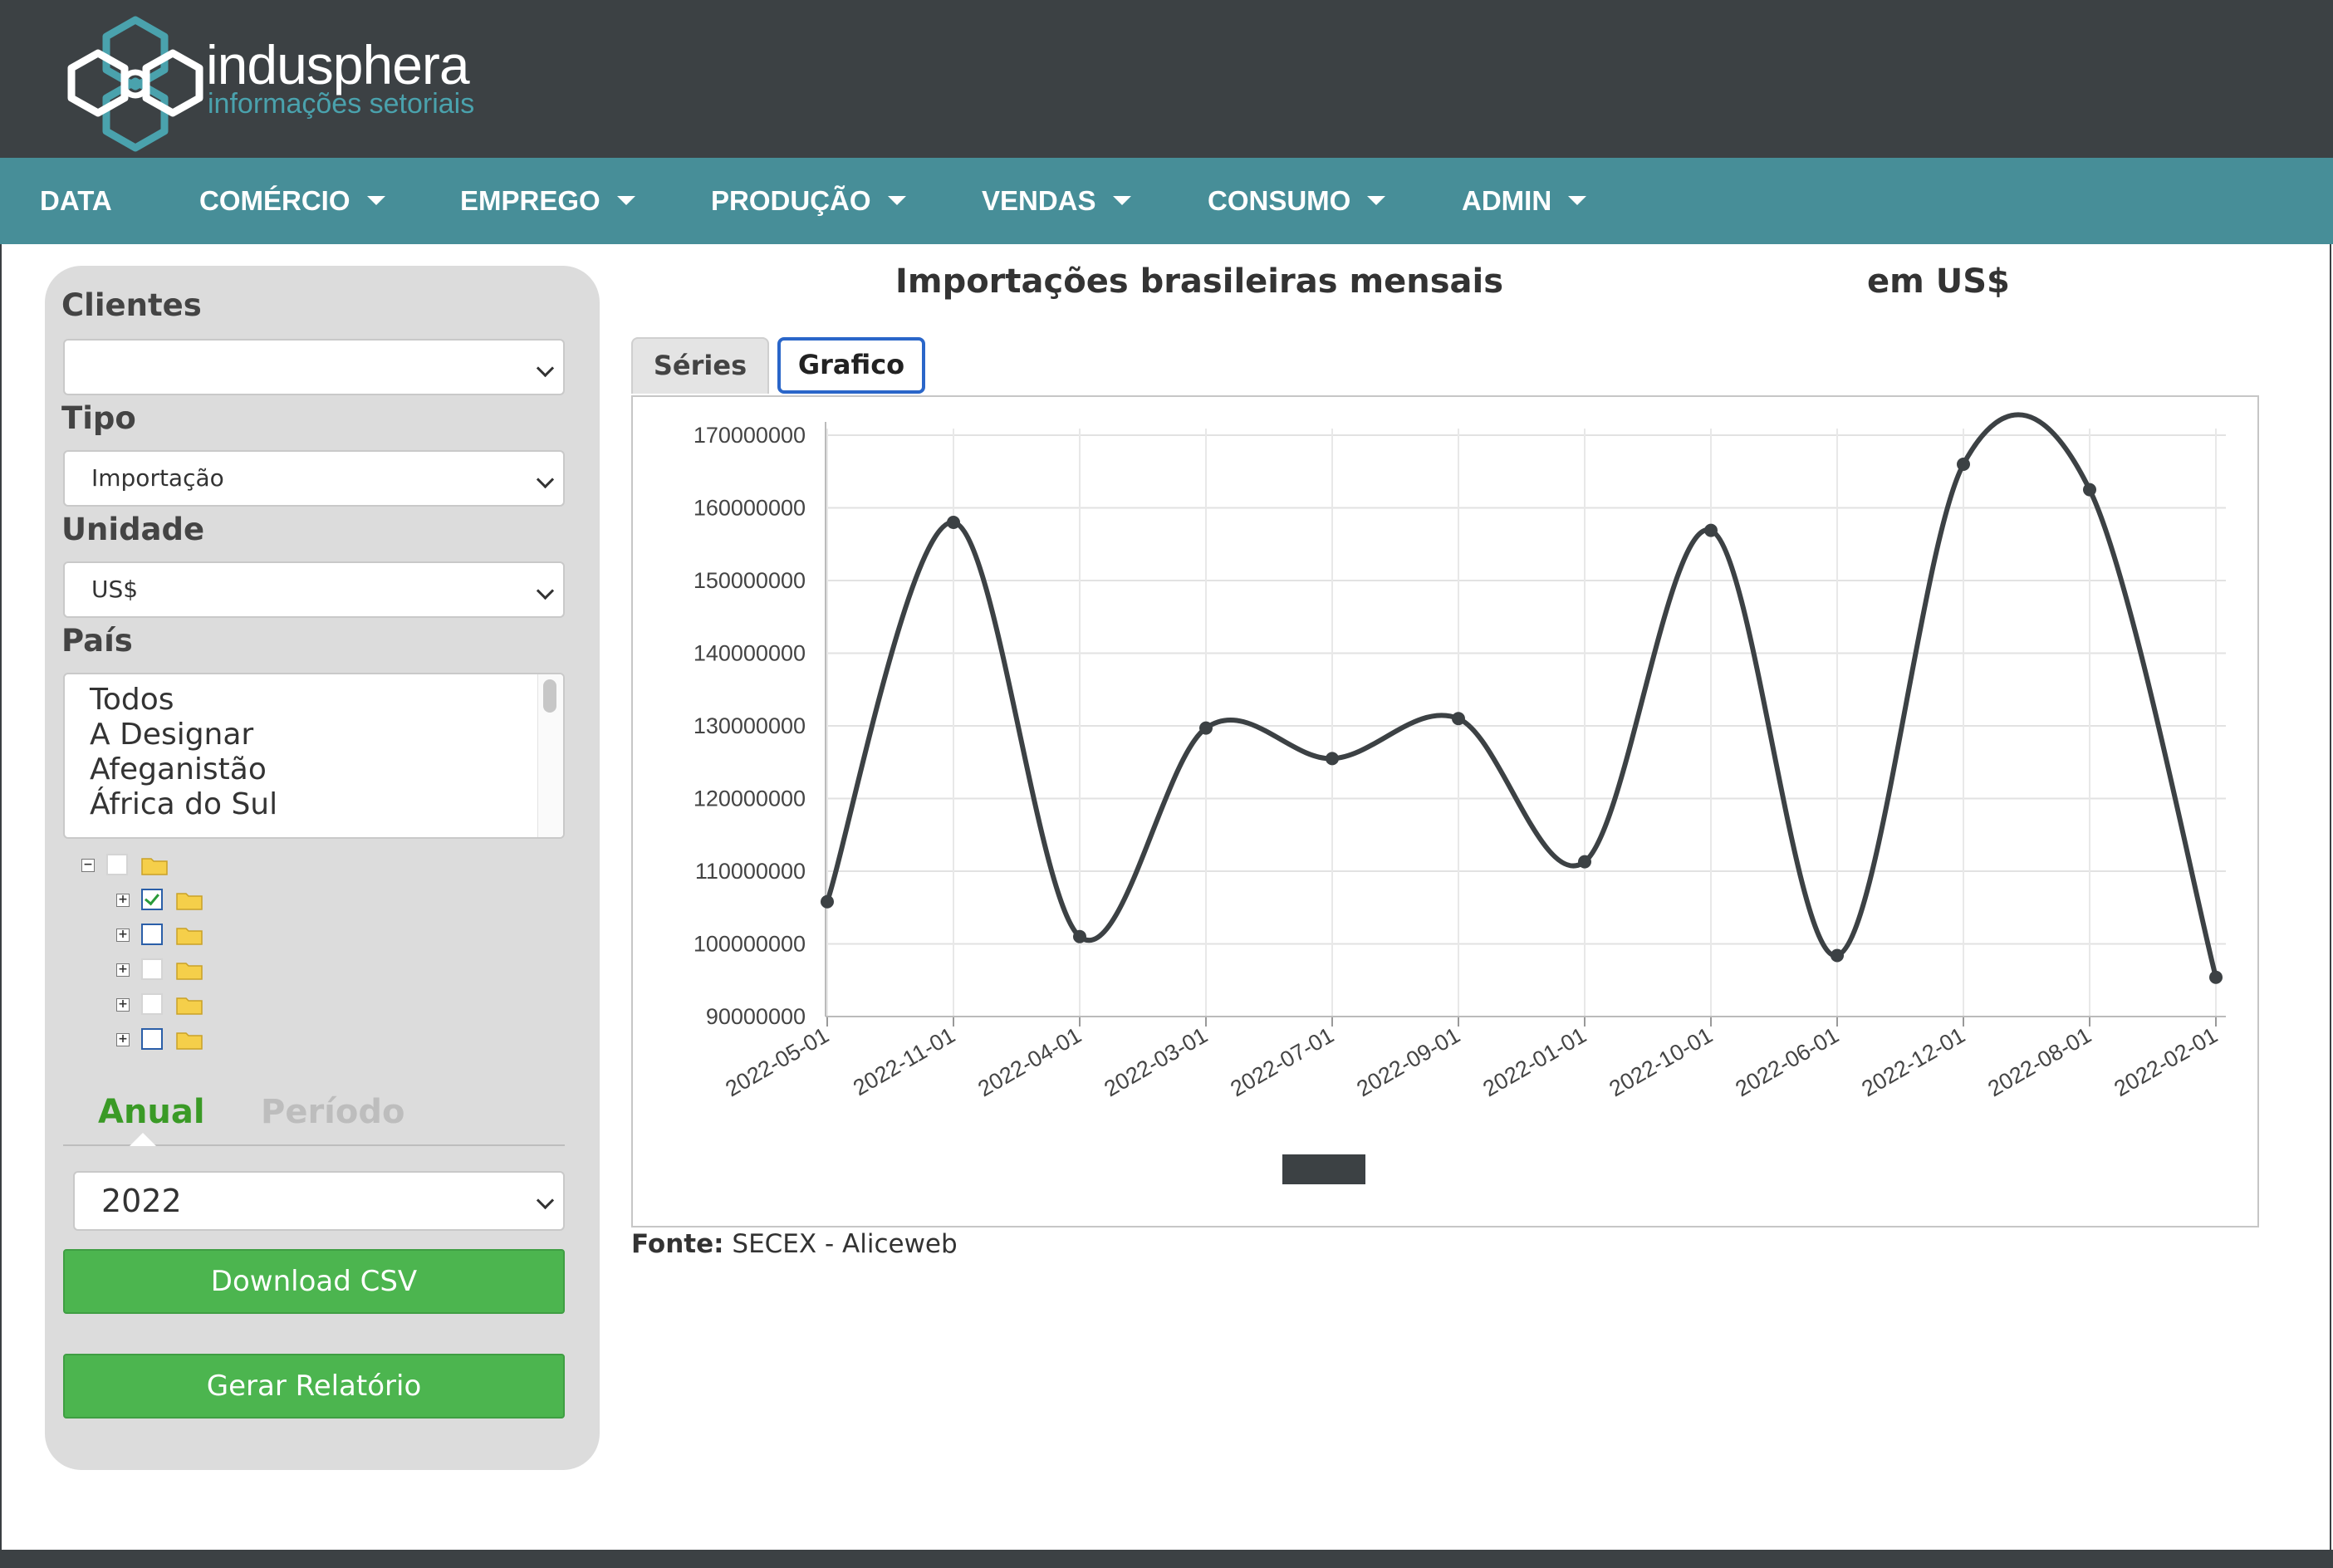  I want to click on x-tick-label: 2022-07-01, so click(1282, 1061).